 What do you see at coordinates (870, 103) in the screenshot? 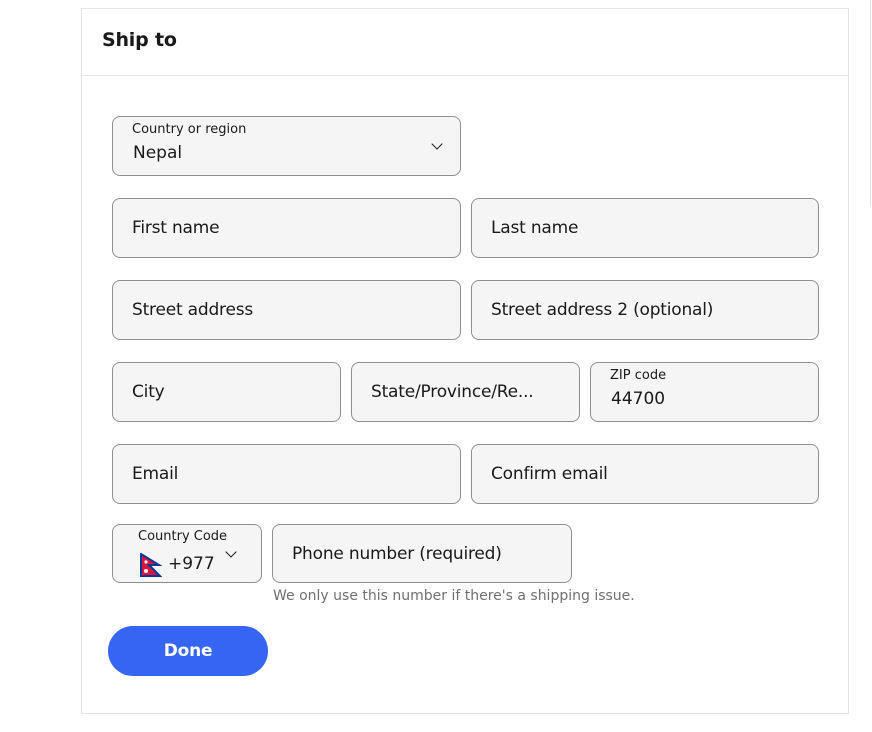
I see `right-edge-divider` at bounding box center [870, 103].